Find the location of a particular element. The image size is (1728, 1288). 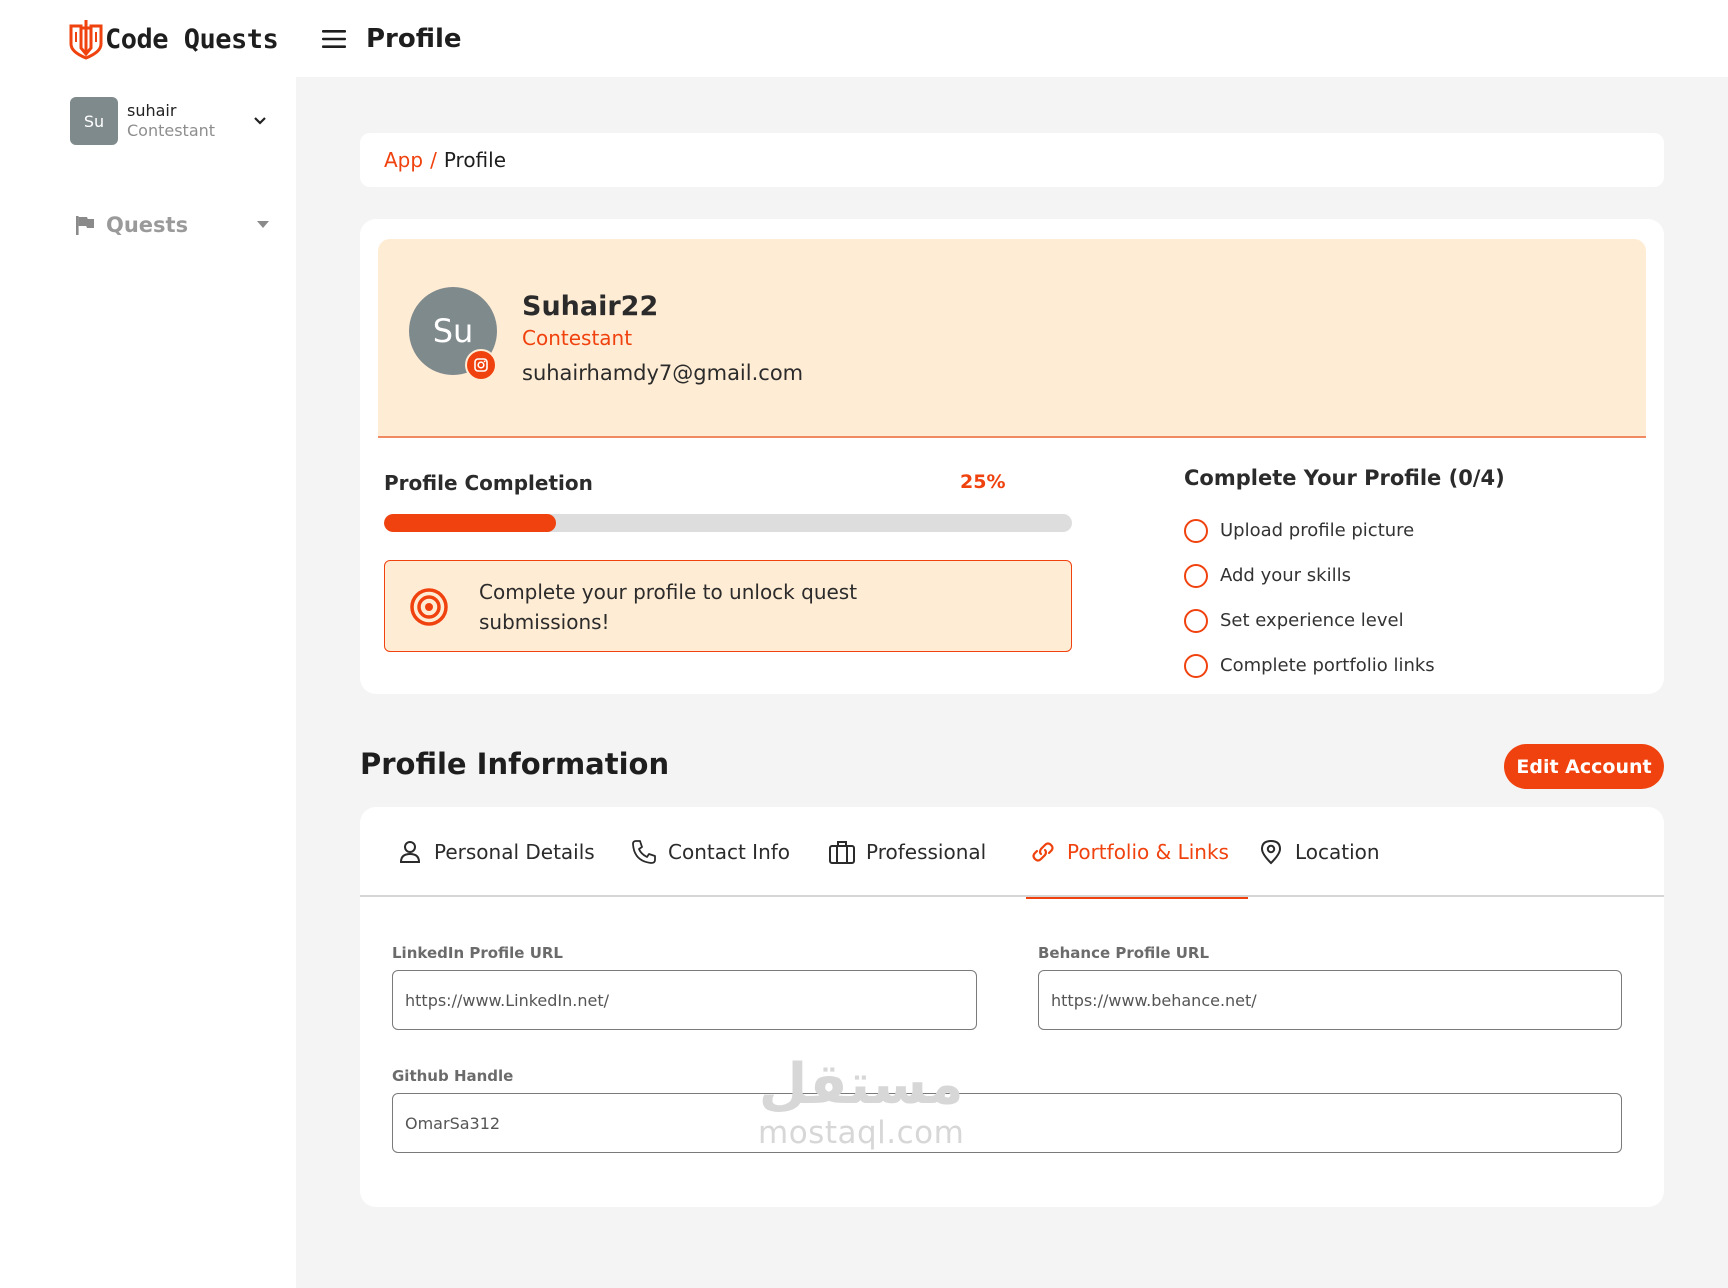

camera-icon is located at coordinates (481, 365).